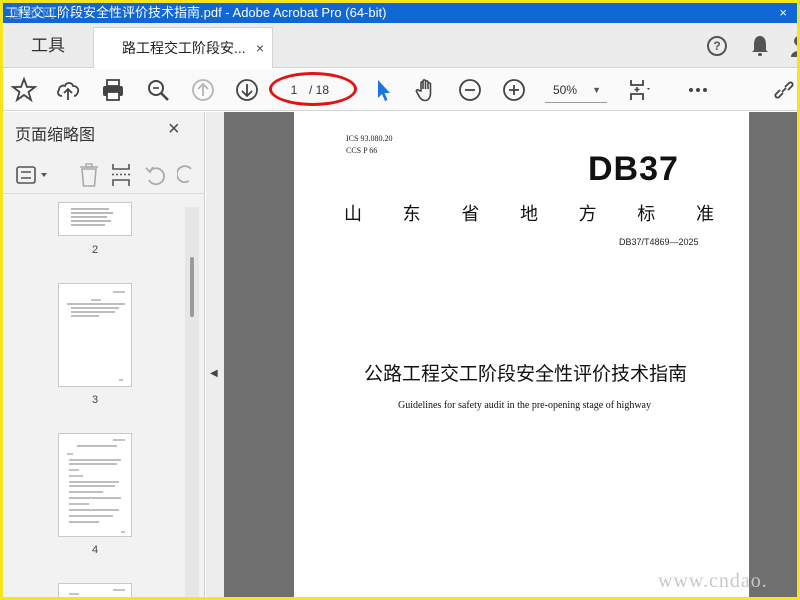 The image size is (800, 600). I want to click on tab-bar: 工具 路工程交工阶段安... × ?, so click(400, 45).